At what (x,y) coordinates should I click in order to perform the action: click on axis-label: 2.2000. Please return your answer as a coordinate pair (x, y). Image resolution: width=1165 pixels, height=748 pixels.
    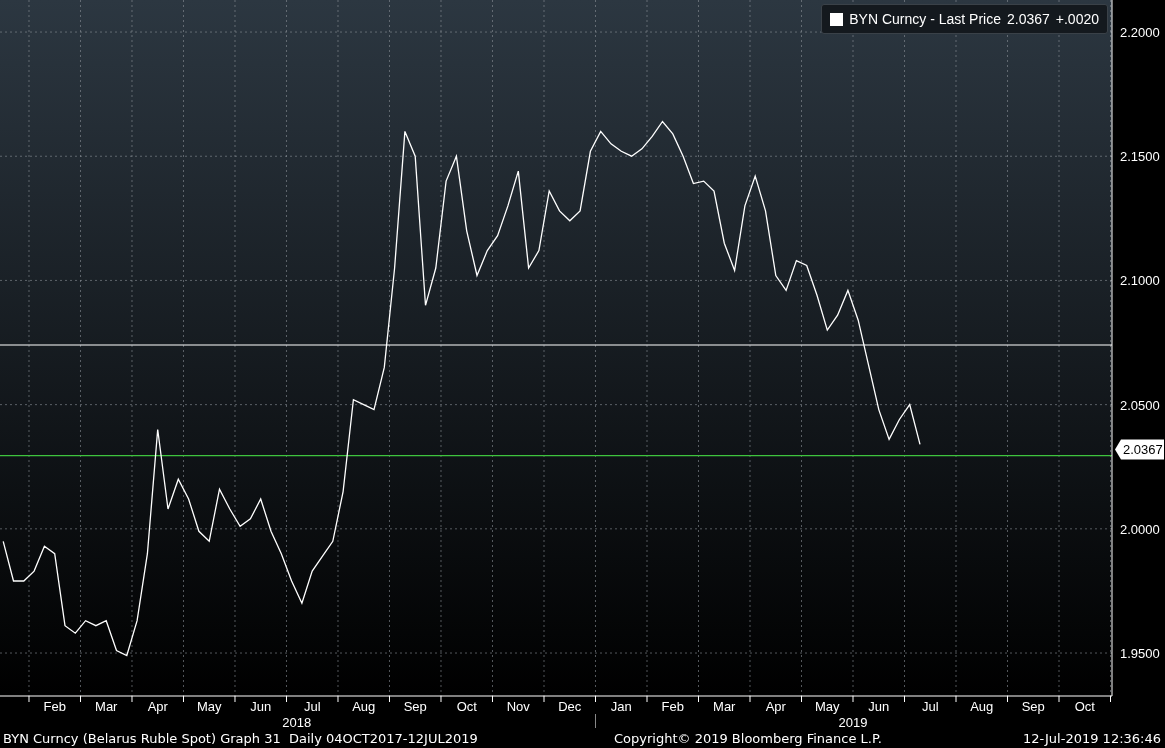
    Looking at the image, I should click on (1140, 33).